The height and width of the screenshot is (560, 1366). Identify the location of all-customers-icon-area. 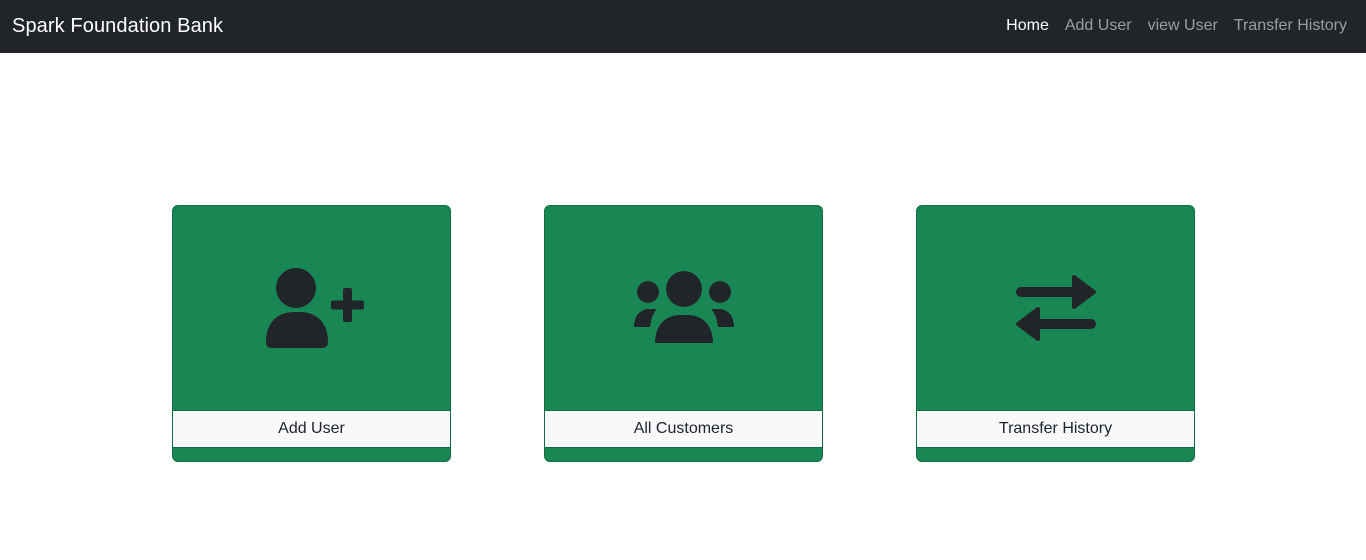
(683, 308).